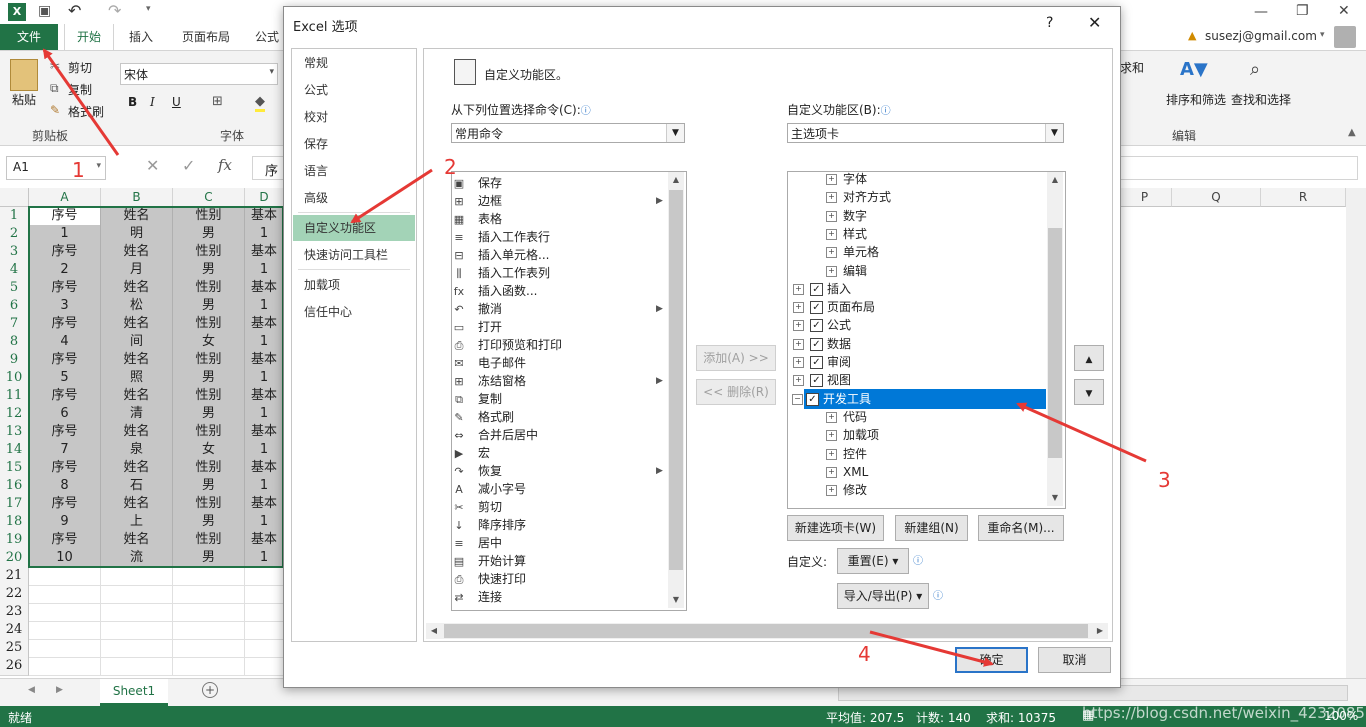  Describe the element at coordinates (1164, 480) in the screenshot. I see `annotation-number-3: 3` at that location.